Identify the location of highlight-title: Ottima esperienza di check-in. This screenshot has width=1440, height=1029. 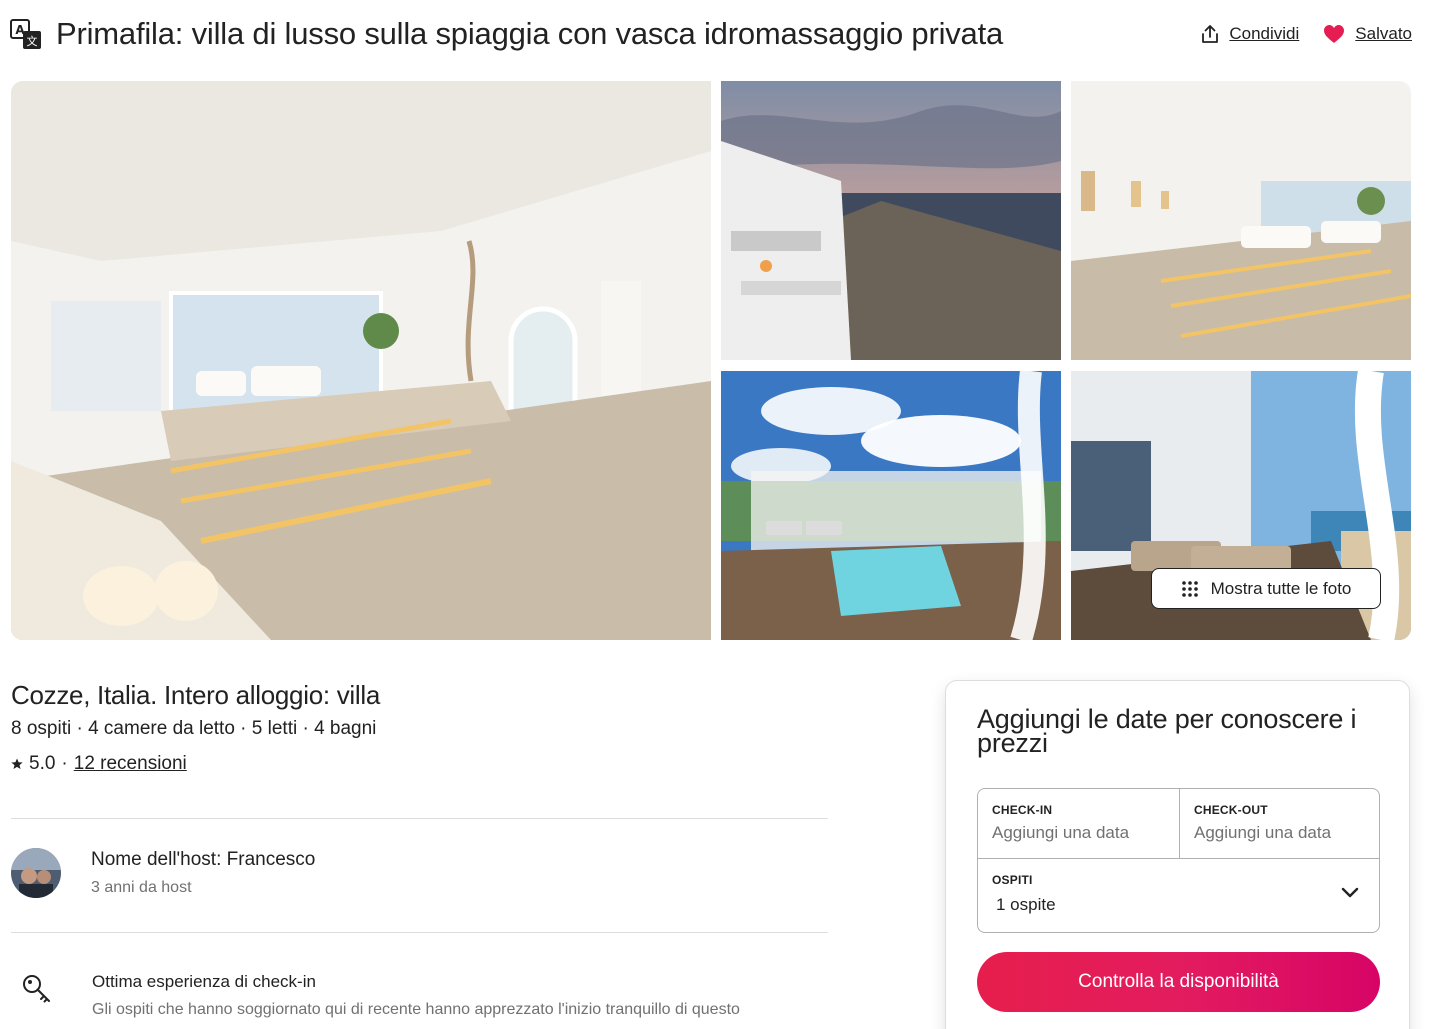
(204, 981).